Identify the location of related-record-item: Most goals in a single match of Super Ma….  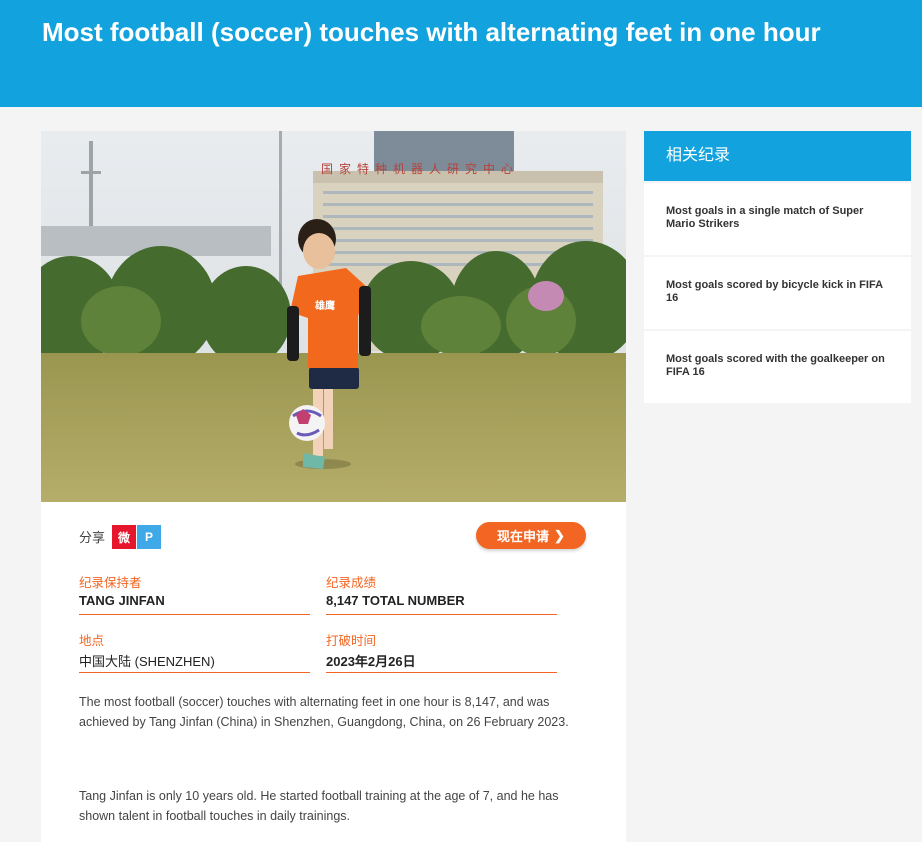
(777, 219).